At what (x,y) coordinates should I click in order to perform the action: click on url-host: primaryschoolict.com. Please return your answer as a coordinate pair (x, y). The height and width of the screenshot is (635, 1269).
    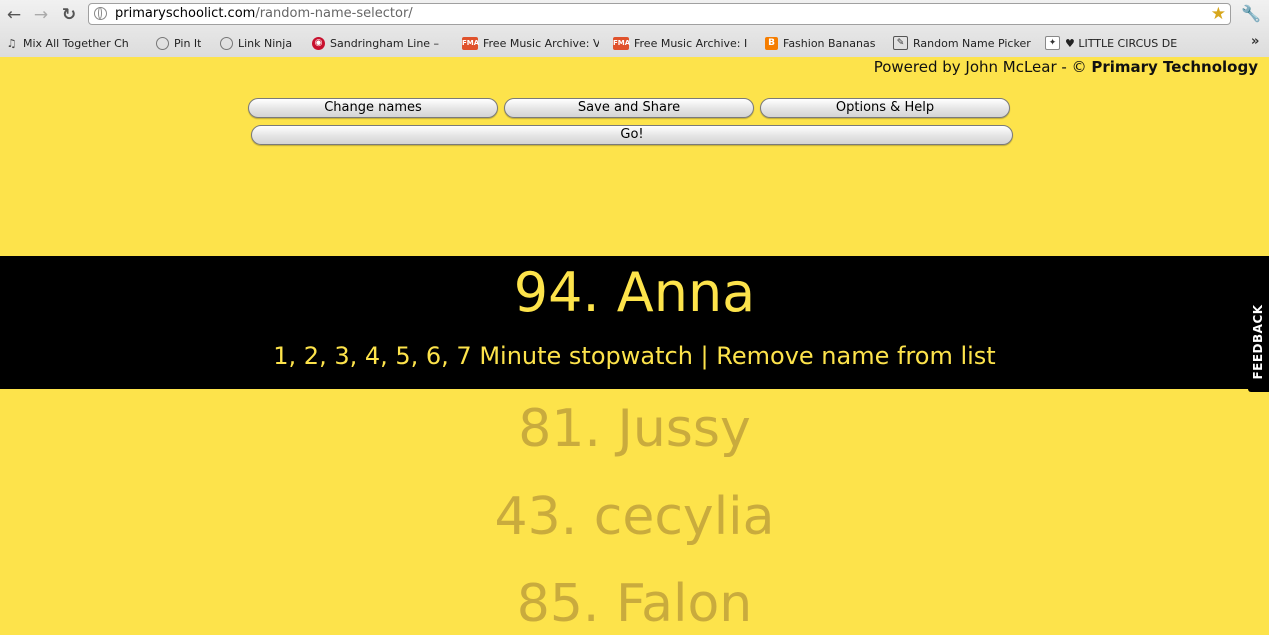
    Looking at the image, I should click on (185, 13).